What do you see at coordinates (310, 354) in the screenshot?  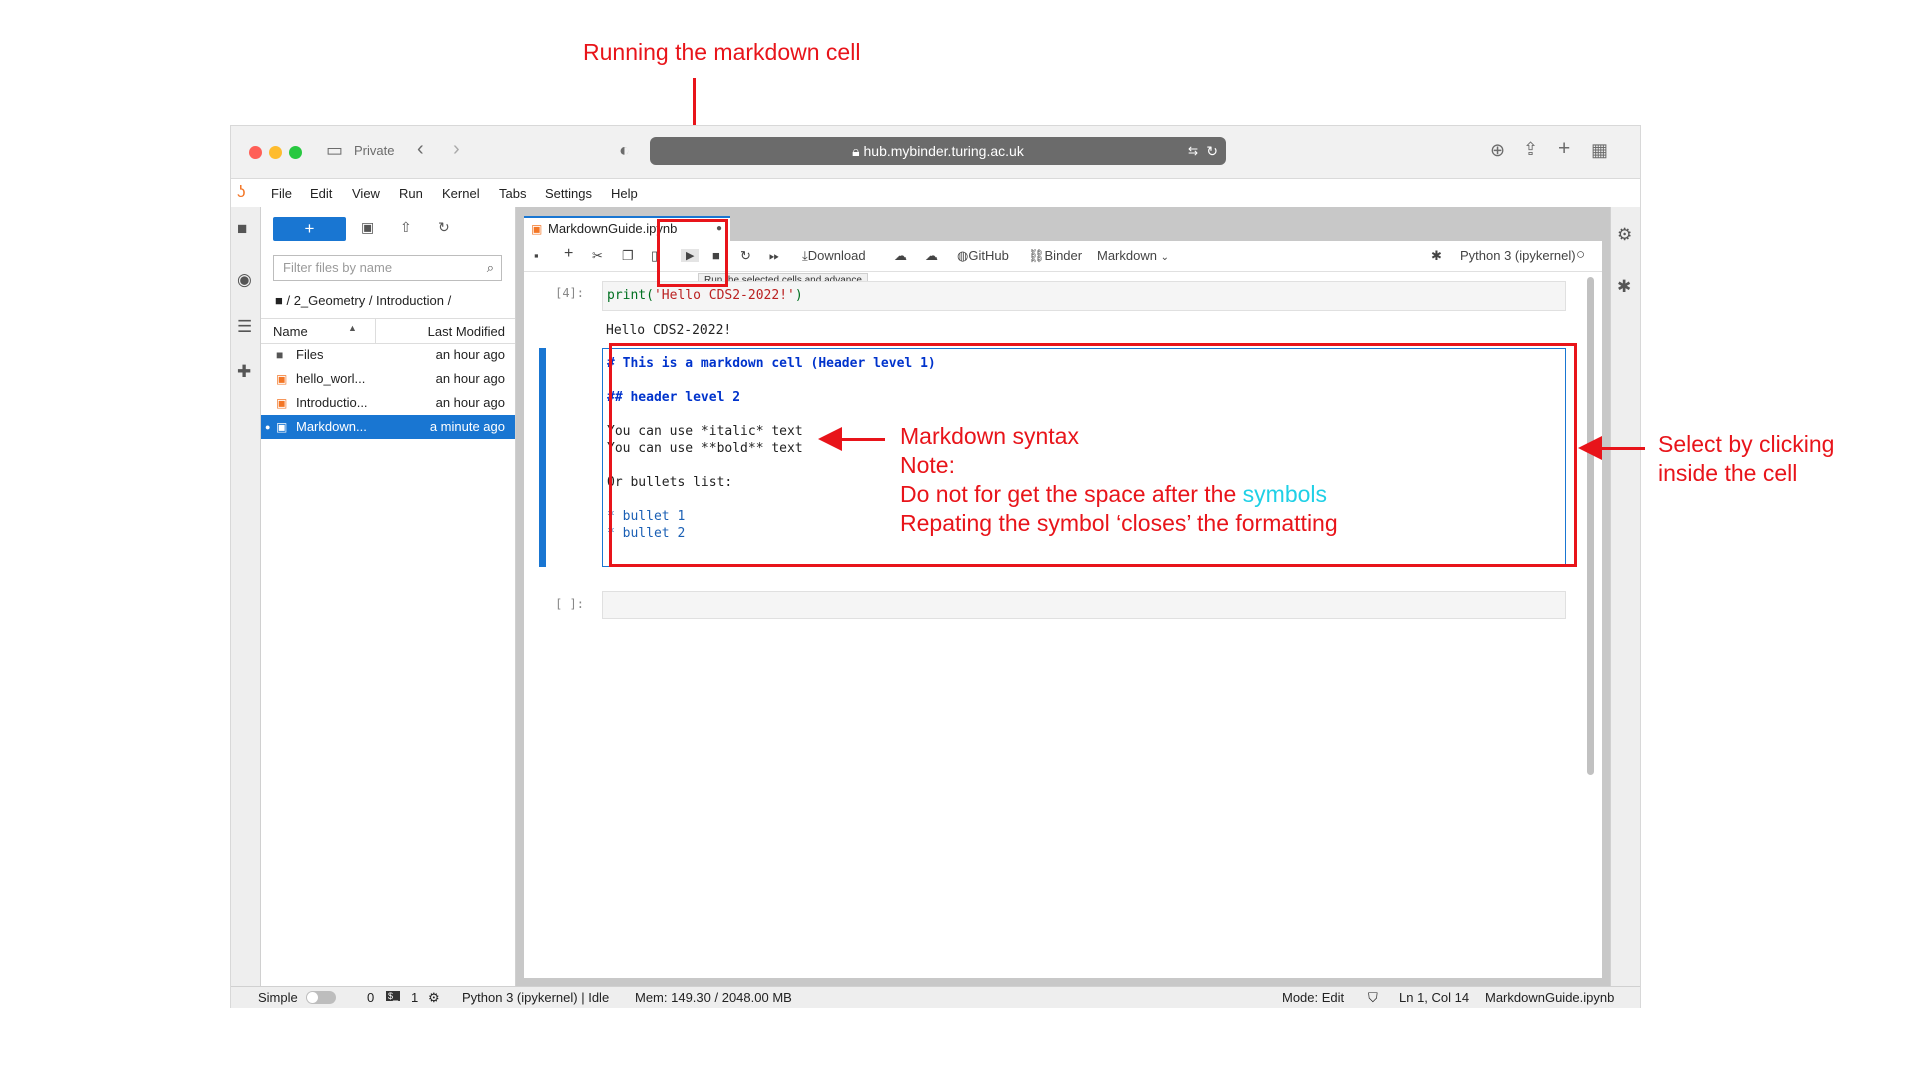 I see `file-name: Files` at bounding box center [310, 354].